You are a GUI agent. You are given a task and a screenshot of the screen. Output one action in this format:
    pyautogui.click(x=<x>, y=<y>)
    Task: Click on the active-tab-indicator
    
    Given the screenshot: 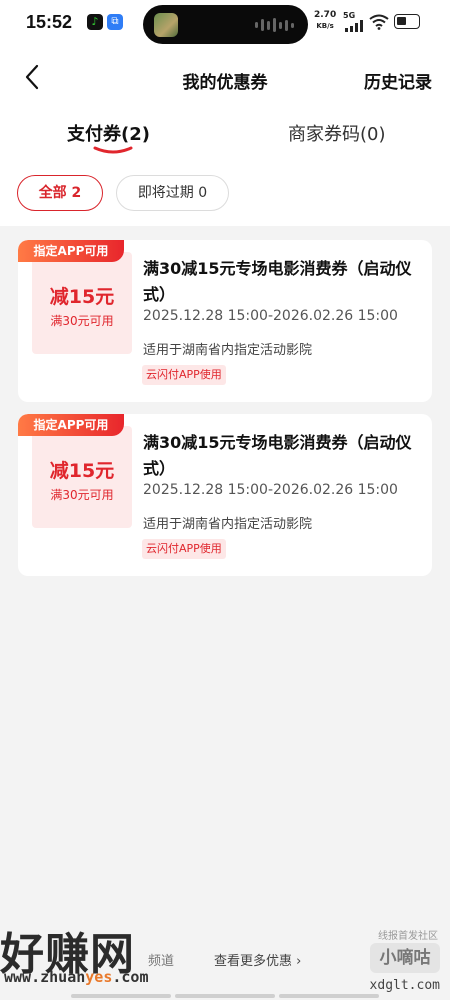 What is the action you would take?
    pyautogui.click(x=113, y=150)
    